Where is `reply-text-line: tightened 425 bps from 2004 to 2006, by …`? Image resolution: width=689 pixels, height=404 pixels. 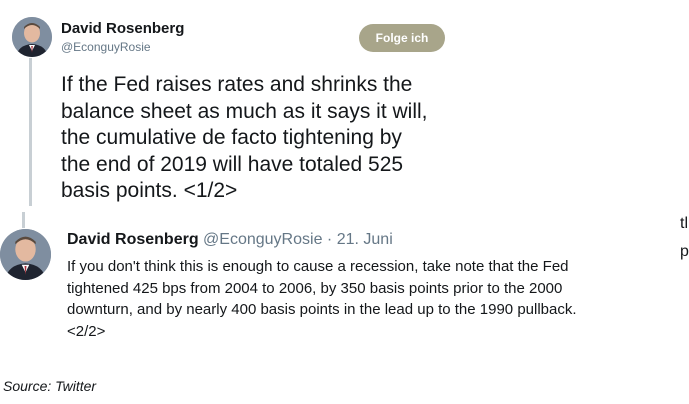 reply-text-line: tightened 425 bps from 2004 to 2006, by … is located at coordinates (315, 288).